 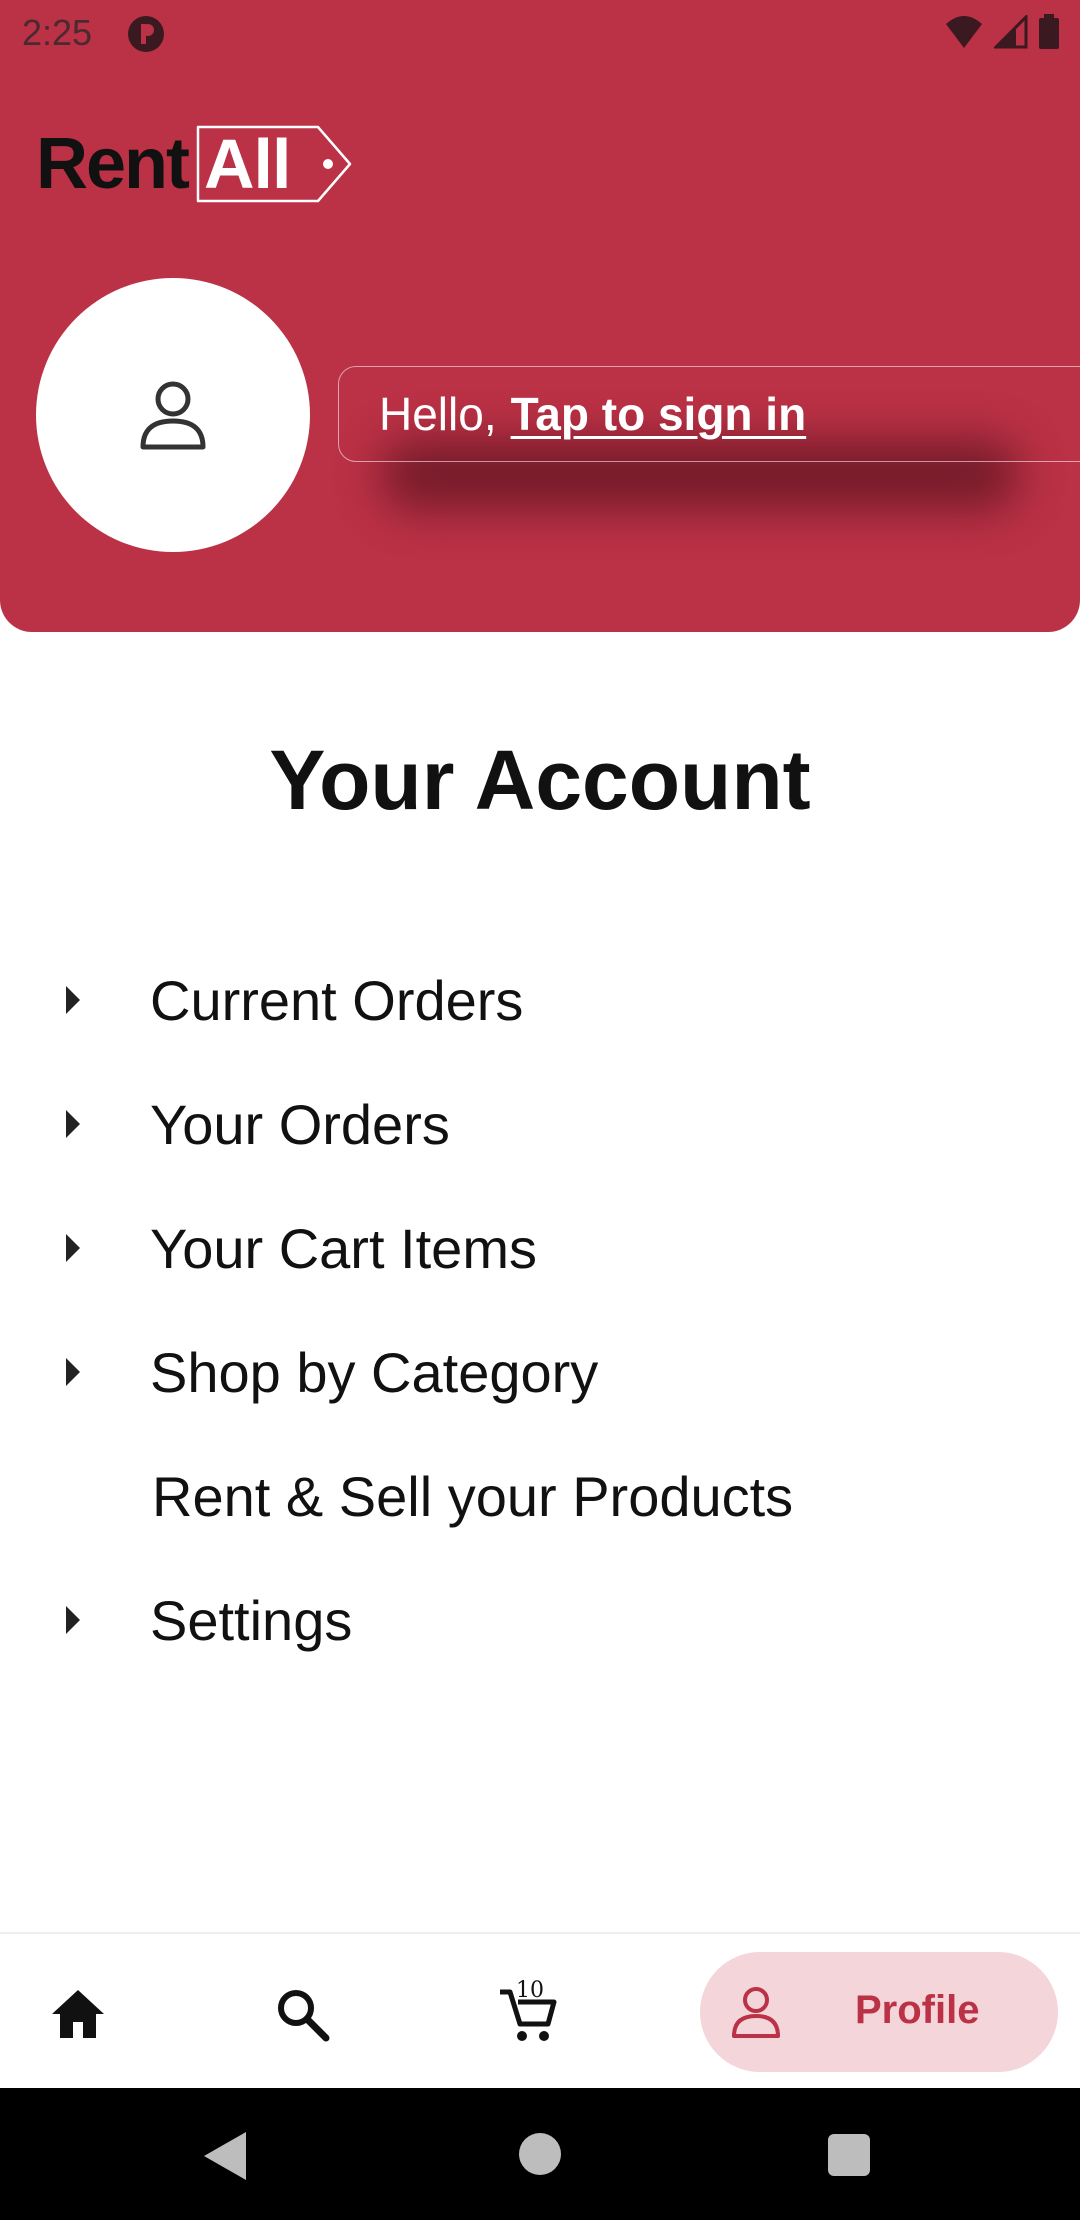 What do you see at coordinates (225, 2156) in the screenshot?
I see `back-icon` at bounding box center [225, 2156].